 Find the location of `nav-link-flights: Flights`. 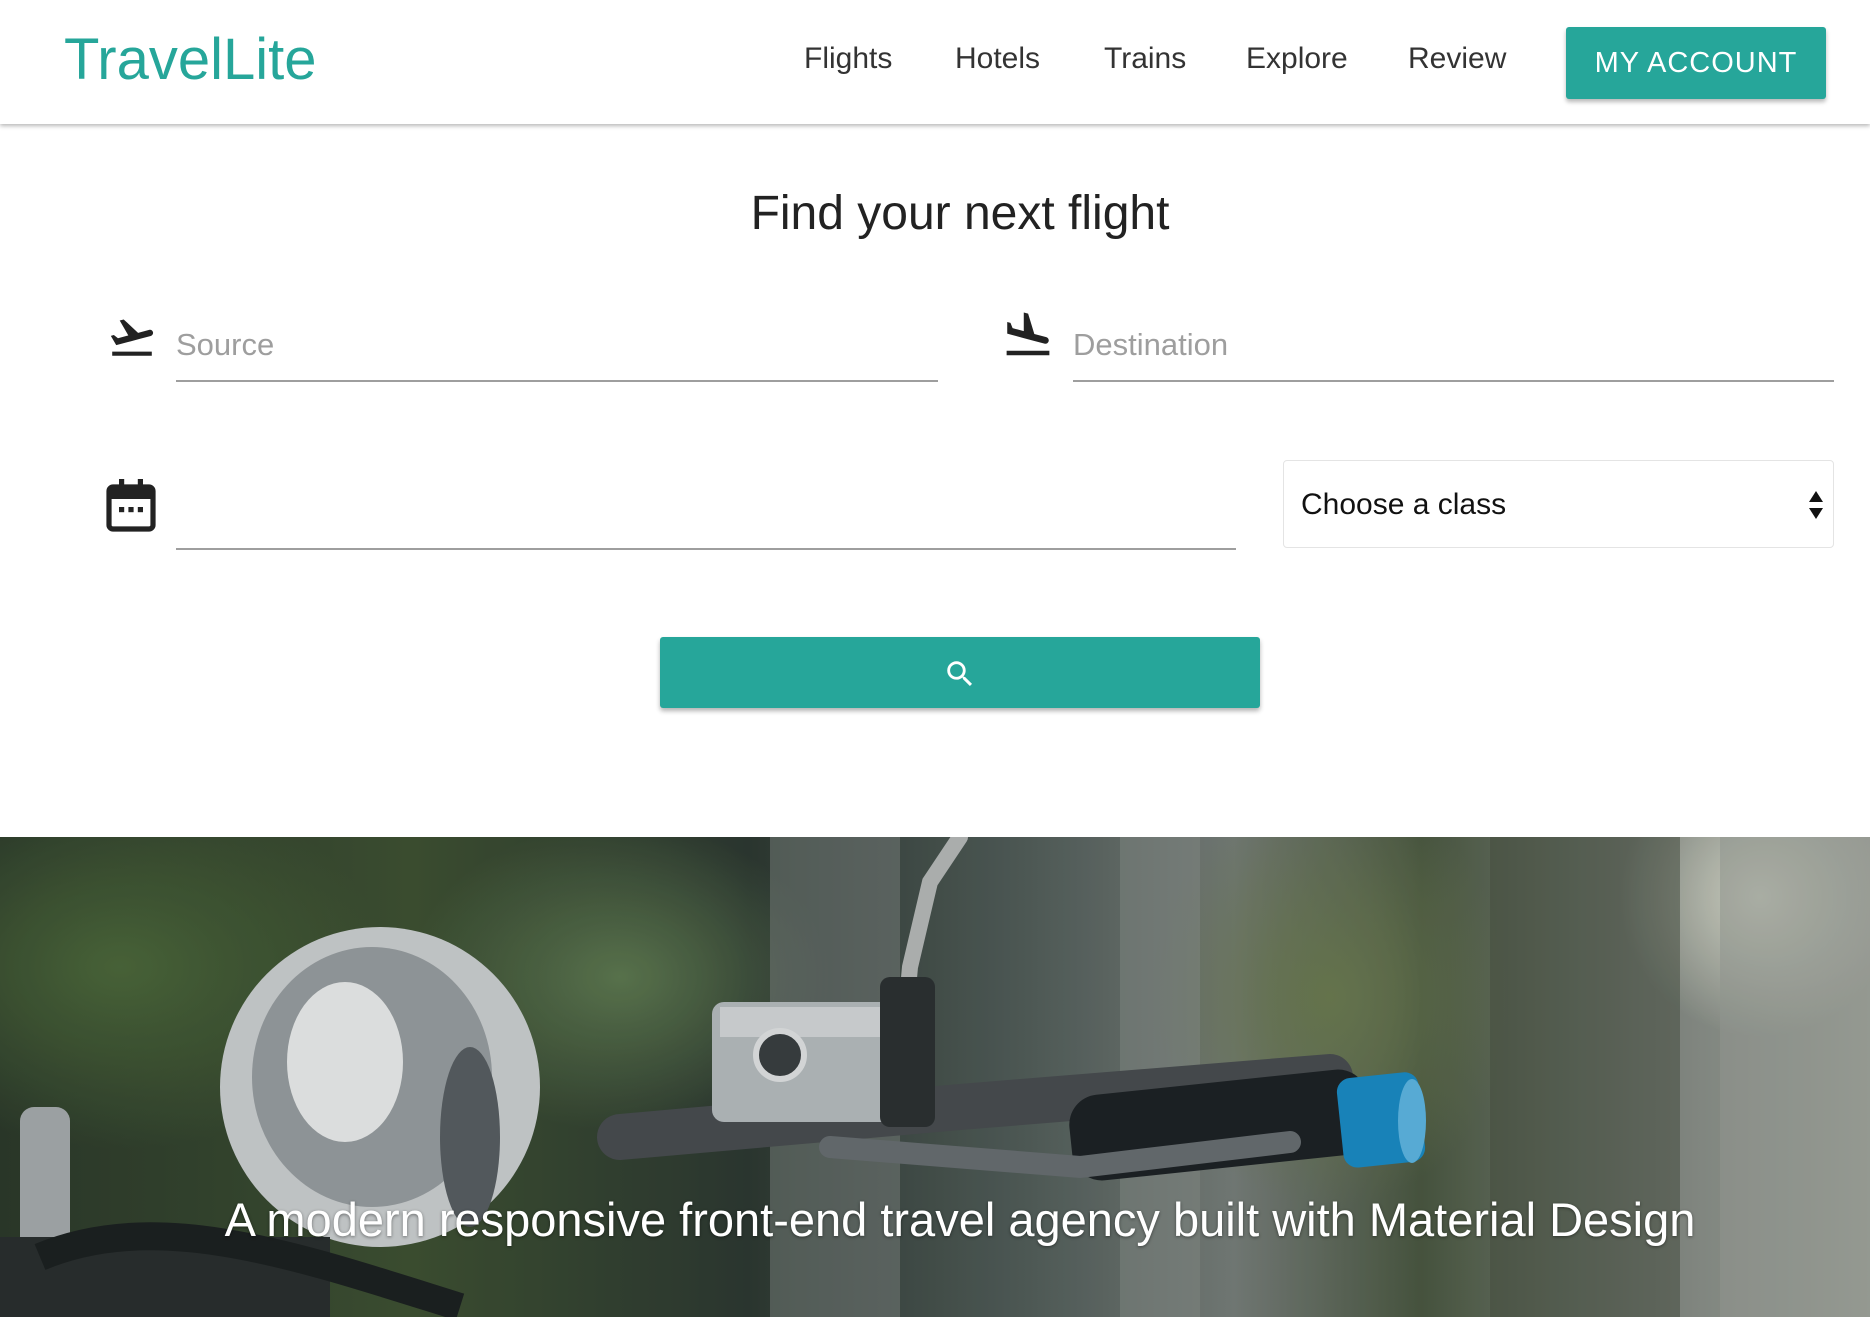

nav-link-flights: Flights is located at coordinates (848, 59).